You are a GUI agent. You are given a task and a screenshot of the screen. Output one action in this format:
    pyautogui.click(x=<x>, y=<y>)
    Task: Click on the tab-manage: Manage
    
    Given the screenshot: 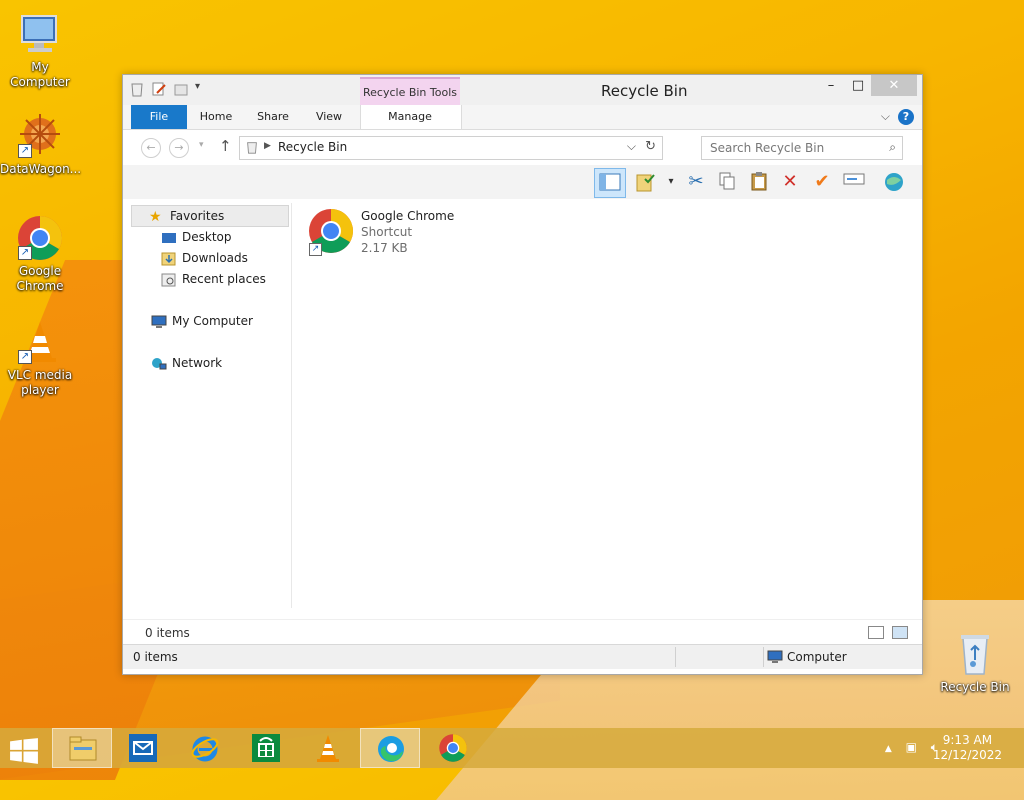 What is the action you would take?
    pyautogui.click(x=410, y=117)
    